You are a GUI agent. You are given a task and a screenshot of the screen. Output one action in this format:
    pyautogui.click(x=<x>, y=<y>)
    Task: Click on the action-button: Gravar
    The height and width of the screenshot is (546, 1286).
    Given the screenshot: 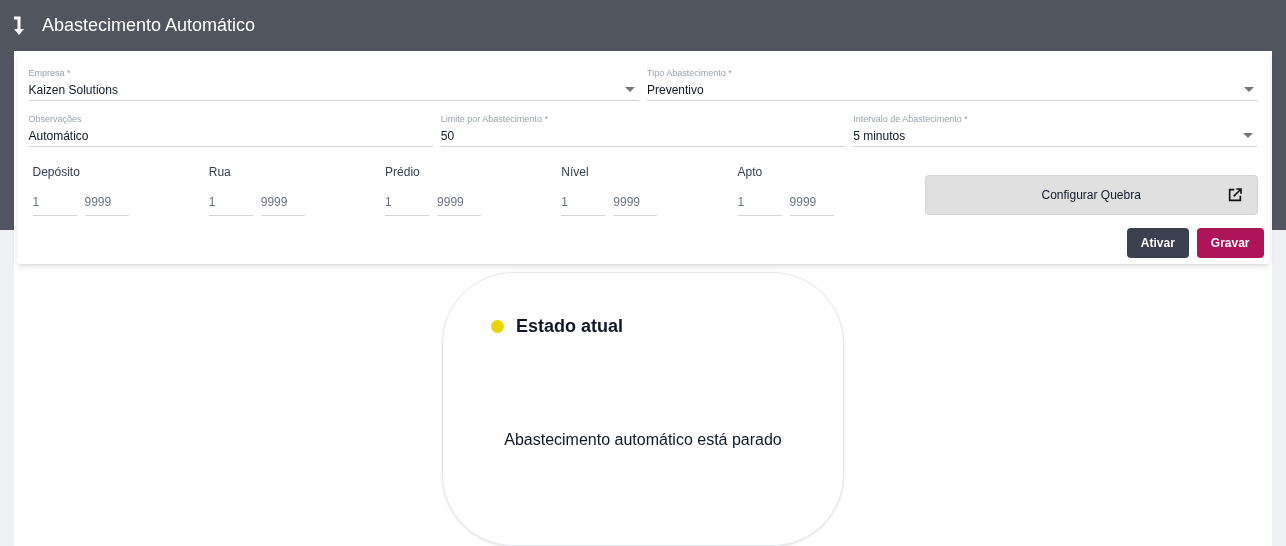 What is the action you would take?
    pyautogui.click(x=1230, y=243)
    